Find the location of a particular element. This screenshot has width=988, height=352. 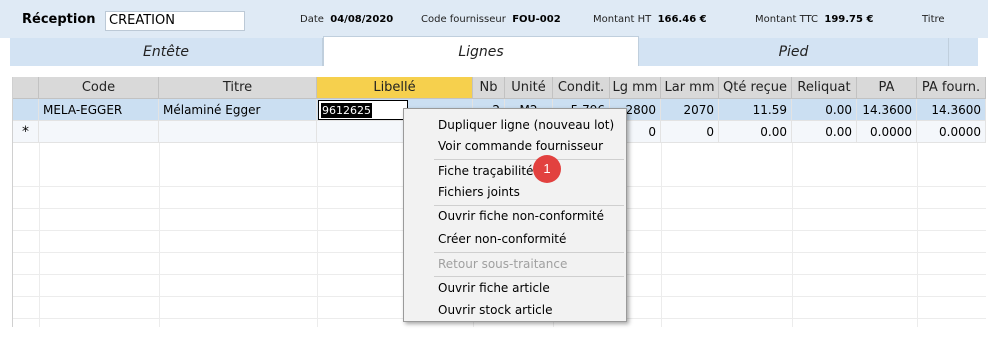

new-cell-reliquat: 0.00 is located at coordinates (824, 132).